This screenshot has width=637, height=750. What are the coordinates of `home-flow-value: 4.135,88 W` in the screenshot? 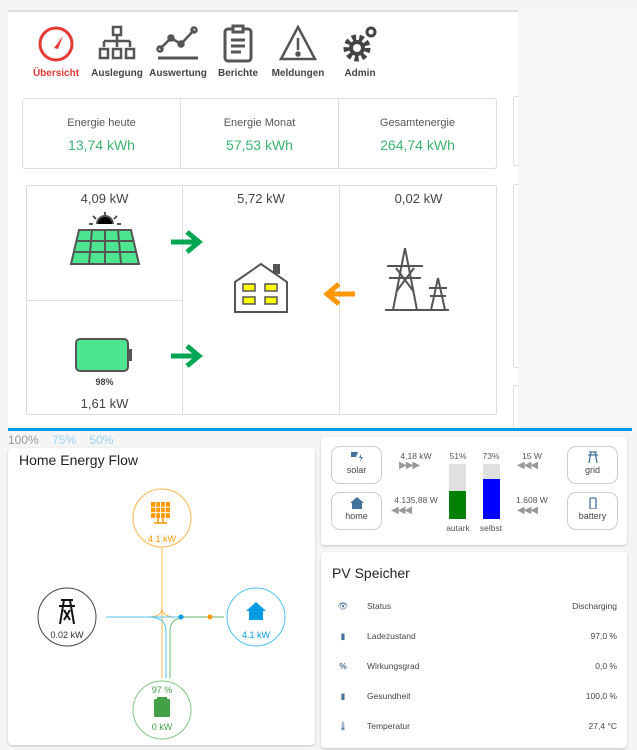 It's located at (416, 500).